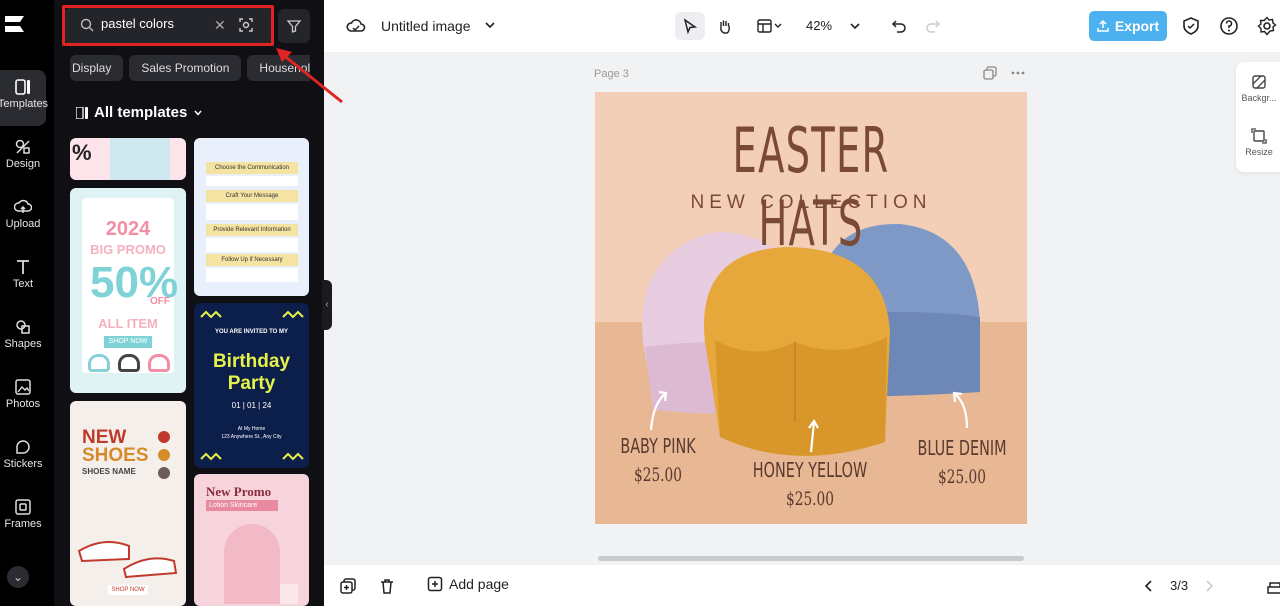 The height and width of the screenshot is (606, 1280). I want to click on thumb-text: Choose the Communication Method, so click(252, 172).